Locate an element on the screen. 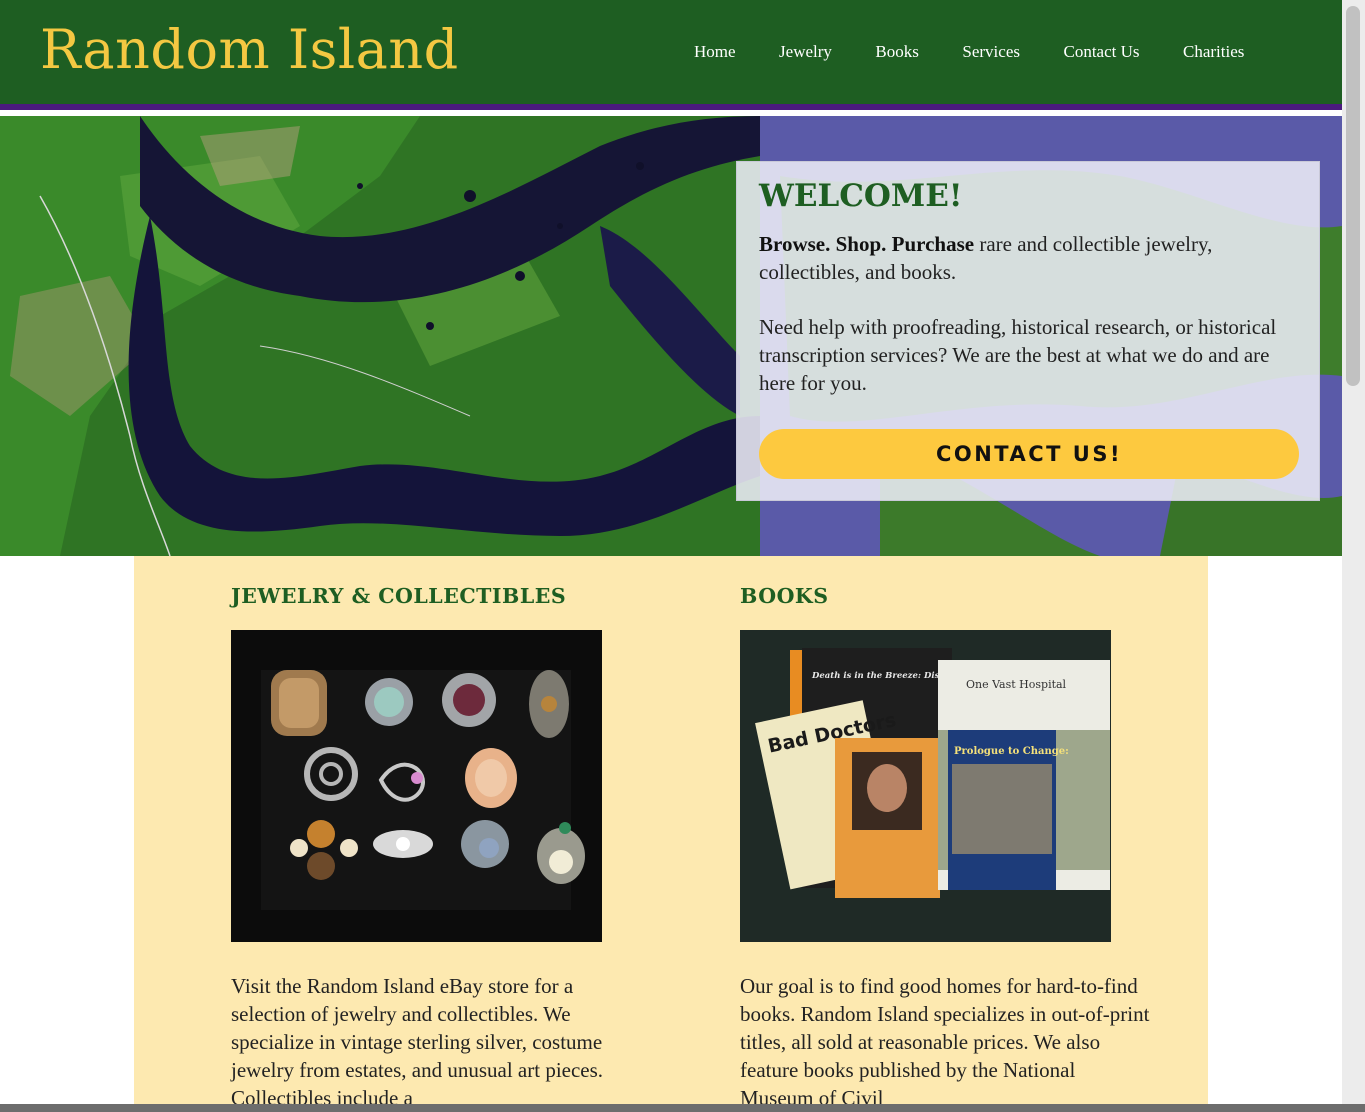 The height and width of the screenshot is (1112, 1365). nav-contact-us: Contact Us is located at coordinates (1101, 52).